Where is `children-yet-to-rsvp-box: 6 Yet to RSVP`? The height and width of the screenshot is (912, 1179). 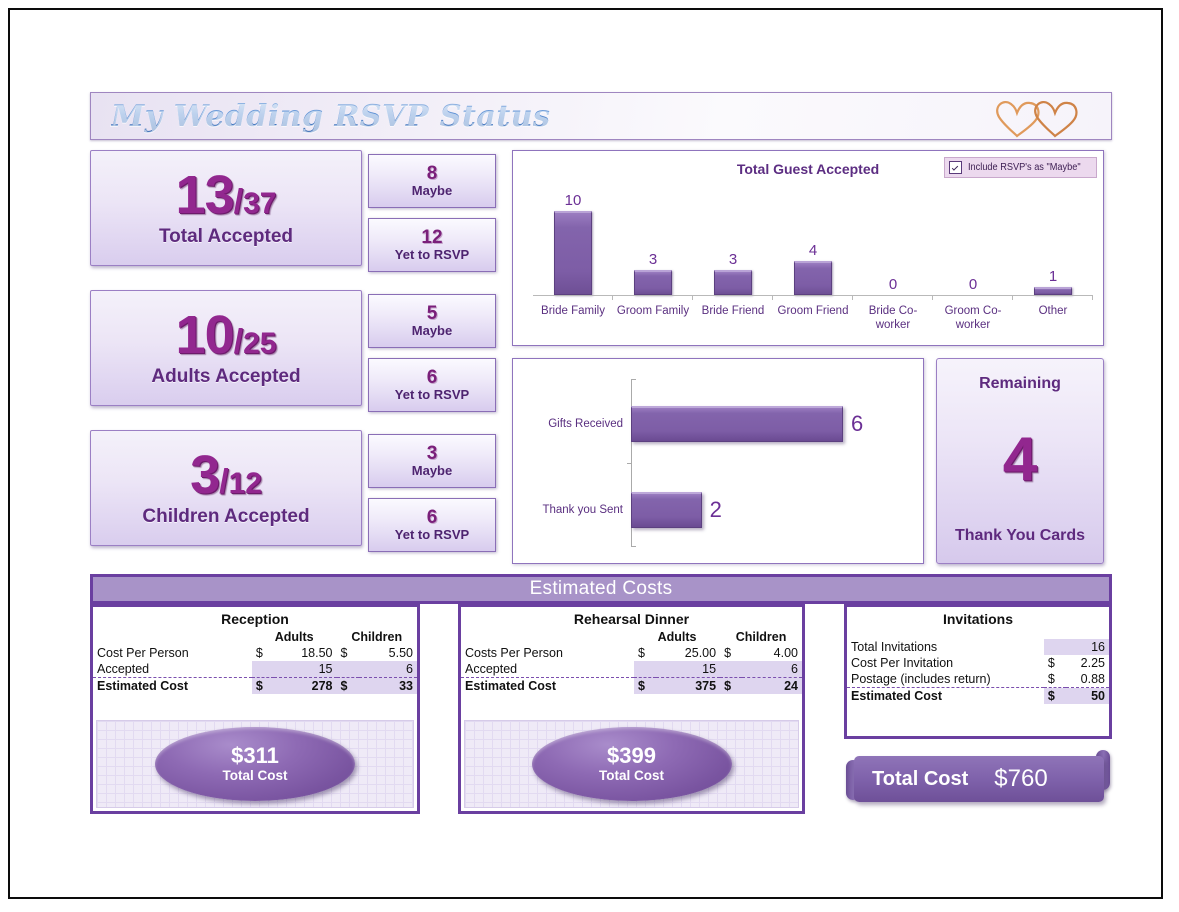 children-yet-to-rsvp-box: 6 Yet to RSVP is located at coordinates (432, 525).